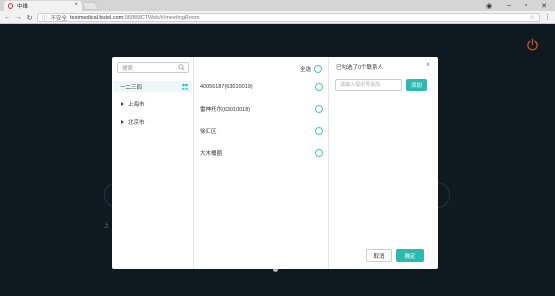  Describe the element at coordinates (383, 163) in the screenshot. I see `selected-panel: 已勾选了0个联系人 × 添加 取消 确定` at that location.